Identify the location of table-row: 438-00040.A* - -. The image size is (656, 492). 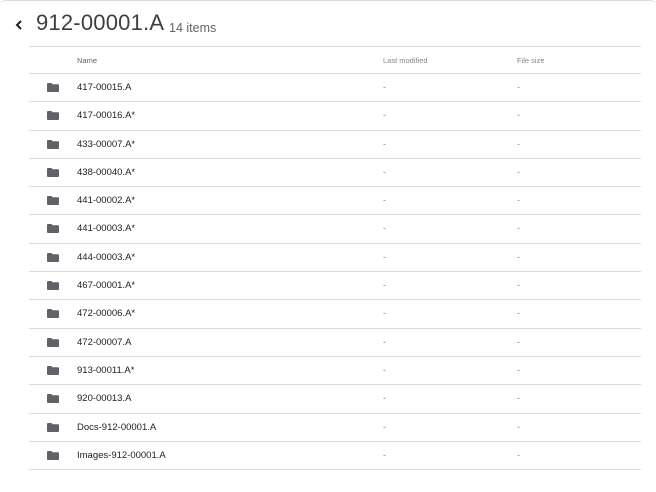
(335, 173).